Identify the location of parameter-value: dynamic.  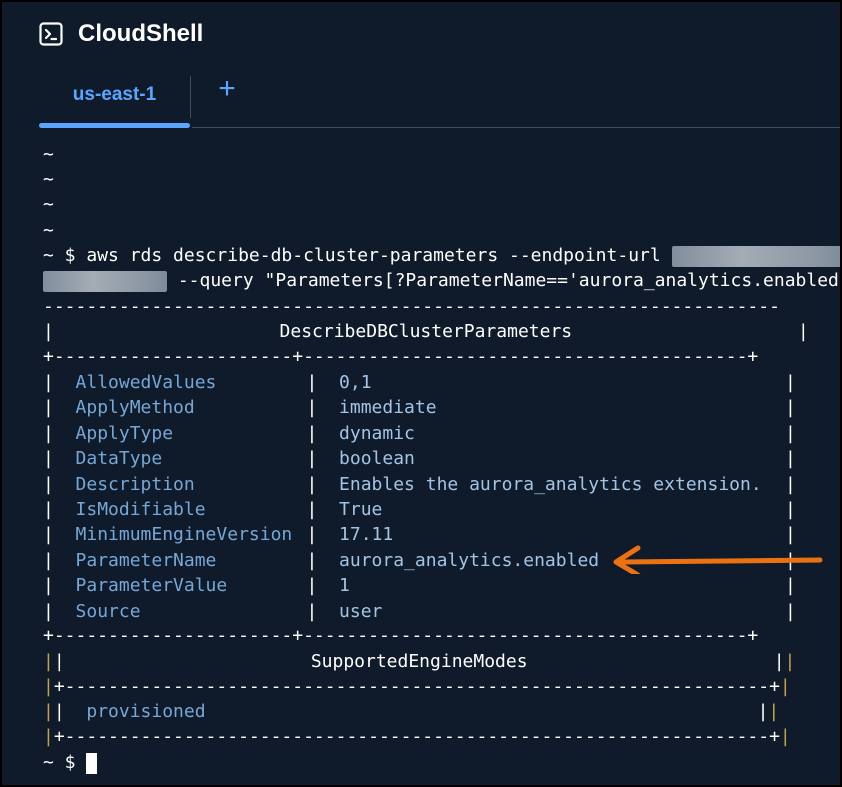
(377, 433).